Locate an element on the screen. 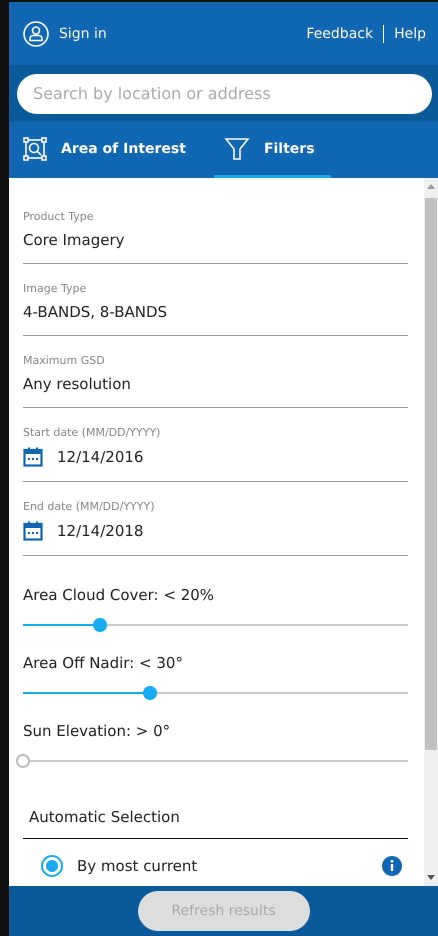 This screenshot has width=438, height=936. scroll-down-icon is located at coordinates (431, 877).